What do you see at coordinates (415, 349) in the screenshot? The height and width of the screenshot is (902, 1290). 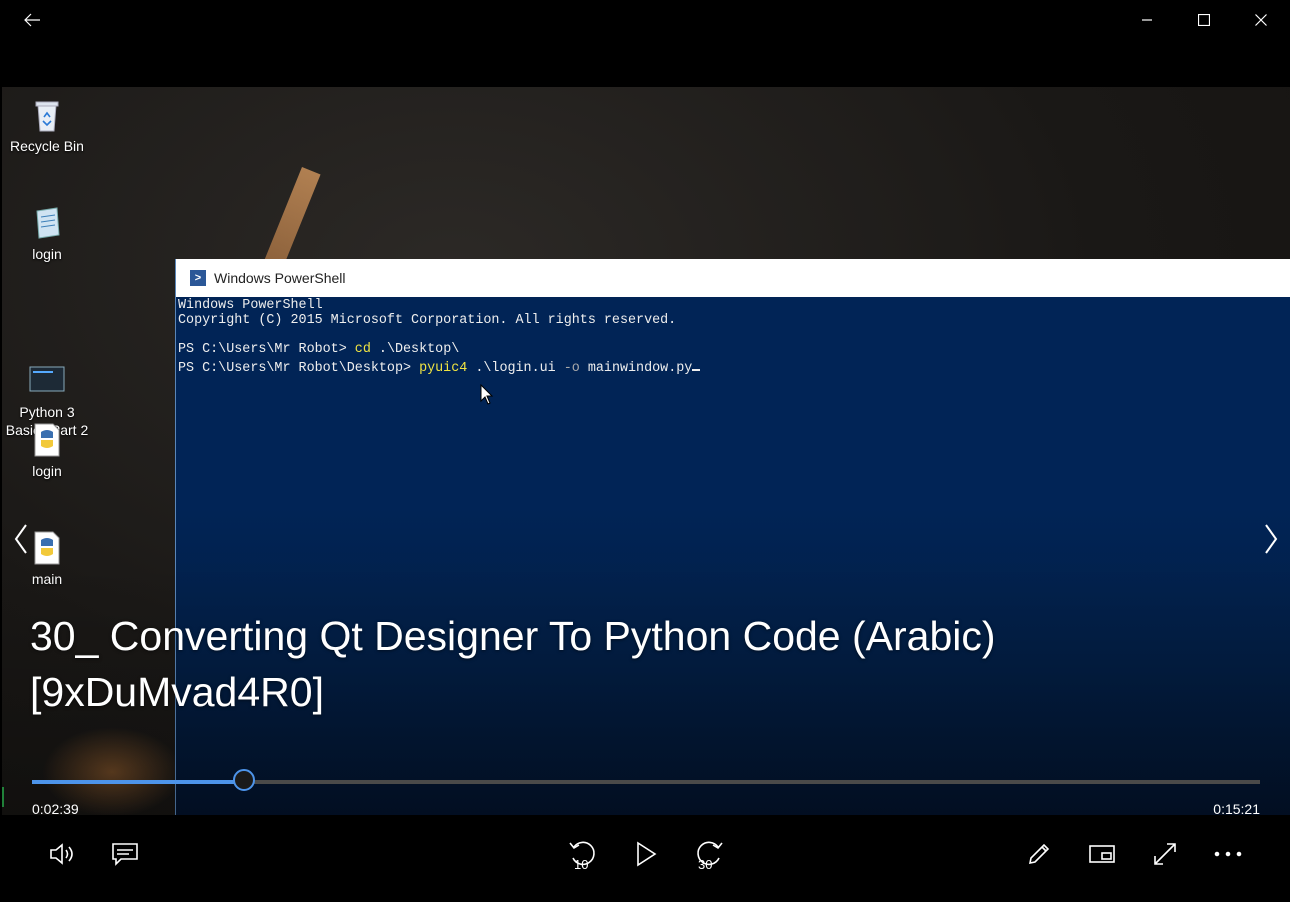 I see `console-args: .\Desktop\` at bounding box center [415, 349].